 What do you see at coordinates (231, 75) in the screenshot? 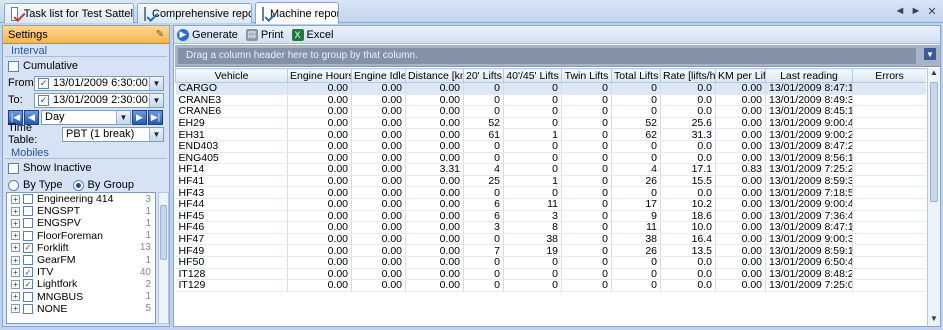
I see `column-header: Vehicle` at bounding box center [231, 75].